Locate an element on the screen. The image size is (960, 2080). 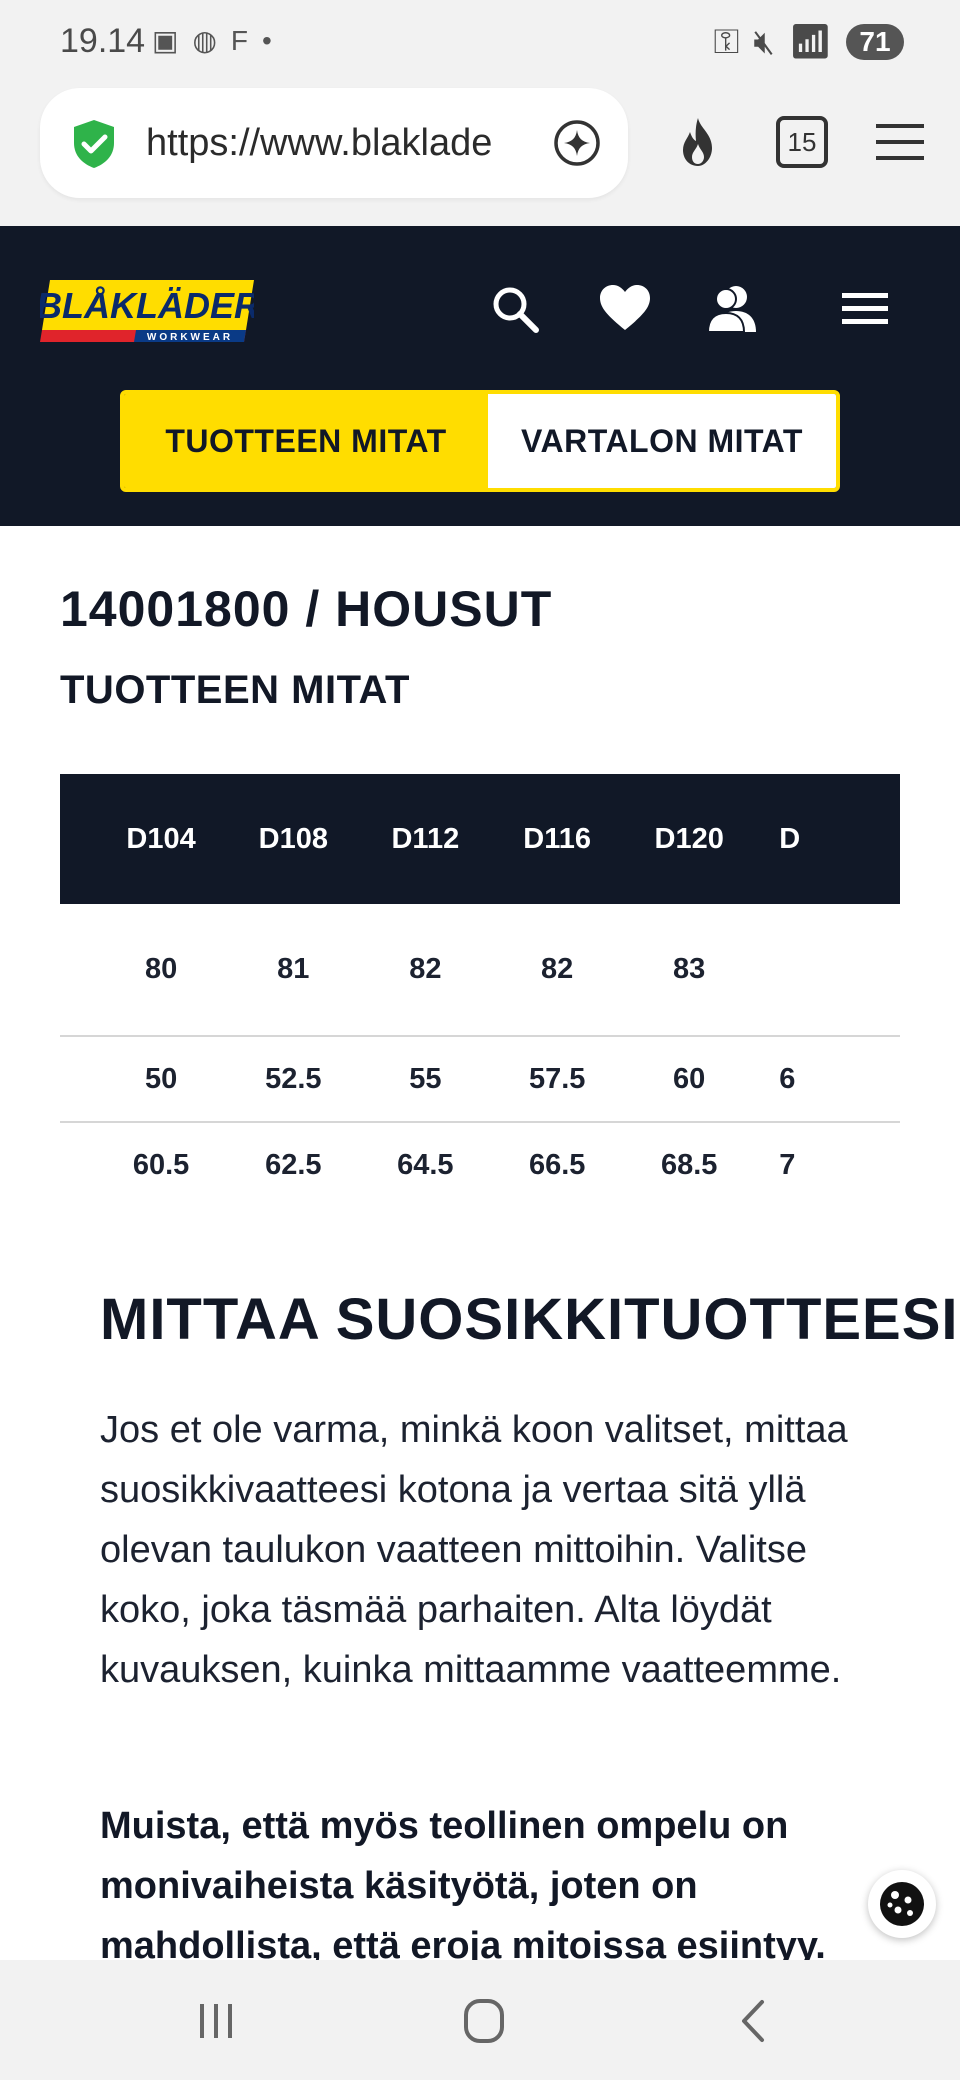
notification-f-label: F is located at coordinates (239, 40).